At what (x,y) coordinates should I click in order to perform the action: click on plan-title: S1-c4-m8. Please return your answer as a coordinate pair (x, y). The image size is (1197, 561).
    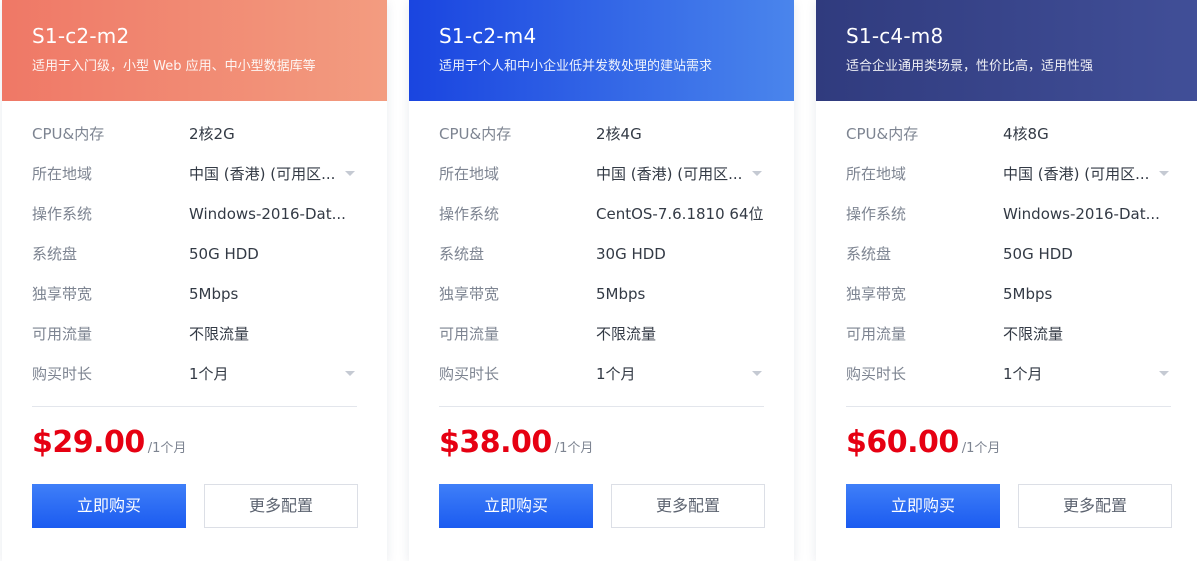
    Looking at the image, I should click on (895, 36).